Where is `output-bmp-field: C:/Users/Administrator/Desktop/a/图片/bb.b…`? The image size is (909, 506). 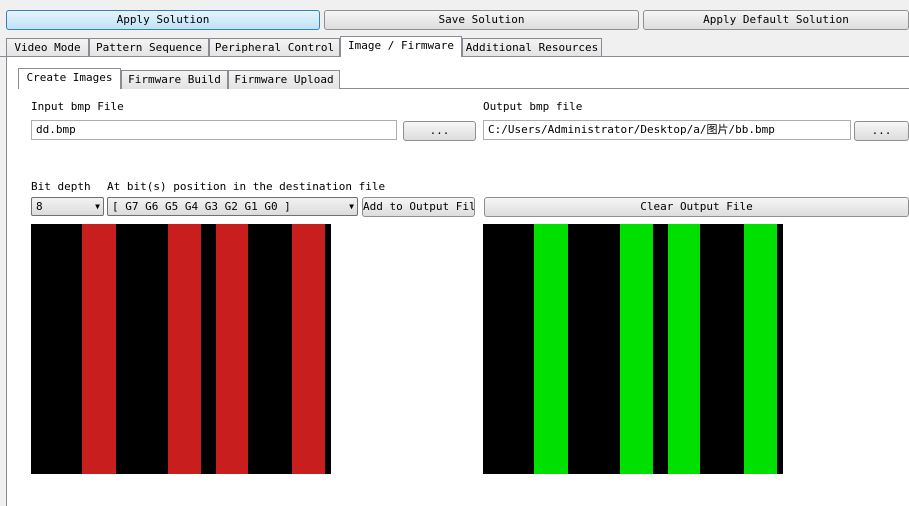 output-bmp-field: C:/Users/Administrator/Desktop/a/图片/bb.b… is located at coordinates (667, 130).